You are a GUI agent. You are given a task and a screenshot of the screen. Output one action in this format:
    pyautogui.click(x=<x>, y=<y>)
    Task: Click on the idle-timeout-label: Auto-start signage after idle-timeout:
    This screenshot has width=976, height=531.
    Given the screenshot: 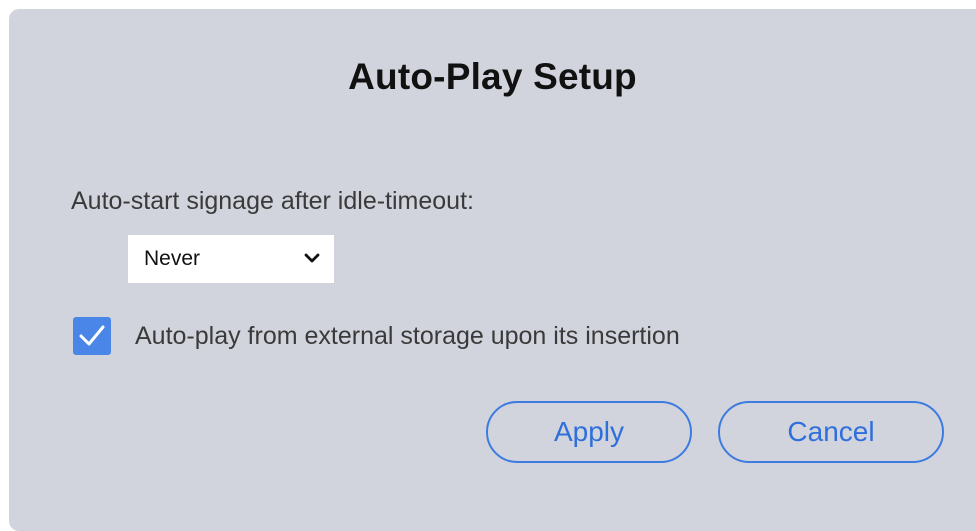 What is the action you would take?
    pyautogui.click(x=272, y=201)
    